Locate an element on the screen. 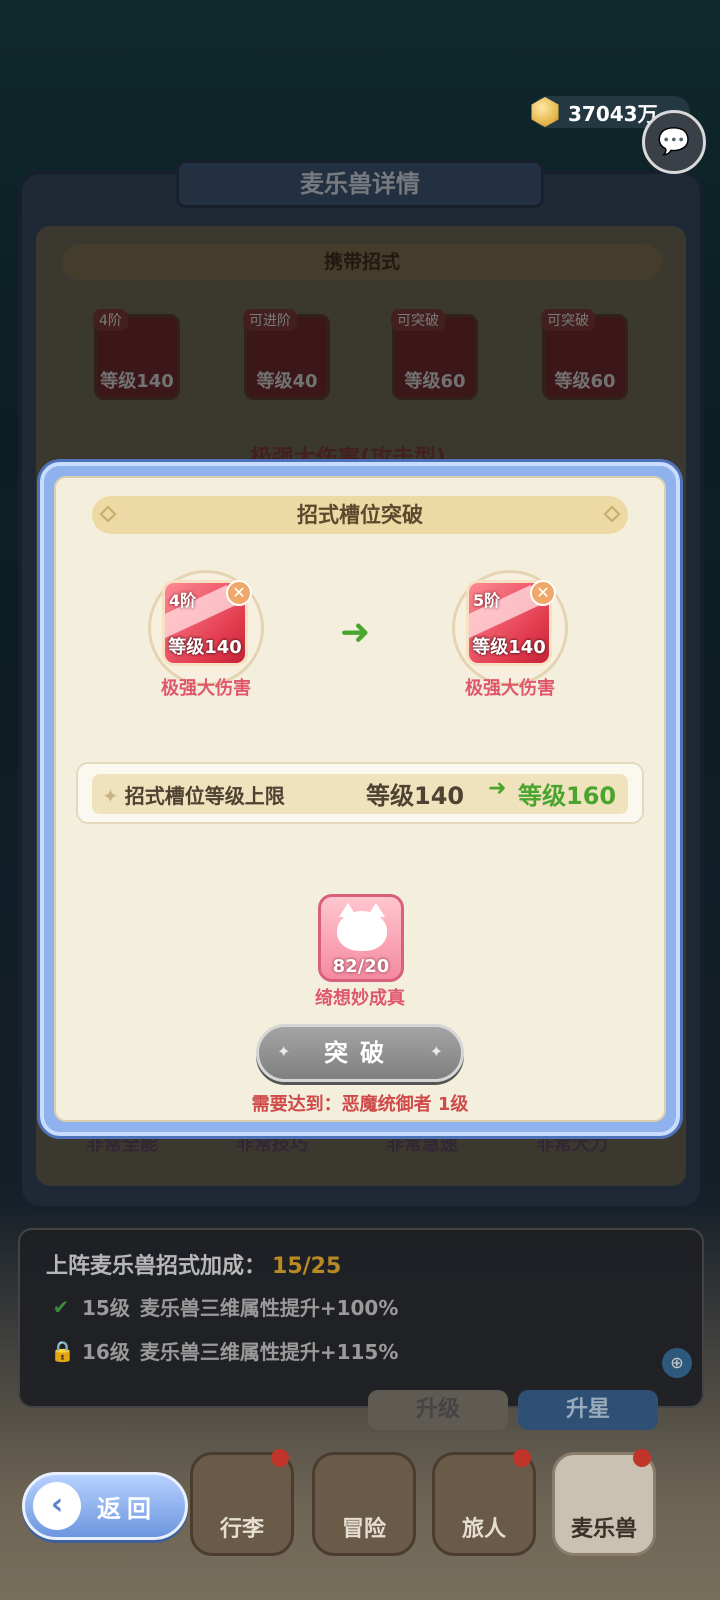 The image size is (720, 1600). zoom-icon: ⊕ is located at coordinates (677, 1363).